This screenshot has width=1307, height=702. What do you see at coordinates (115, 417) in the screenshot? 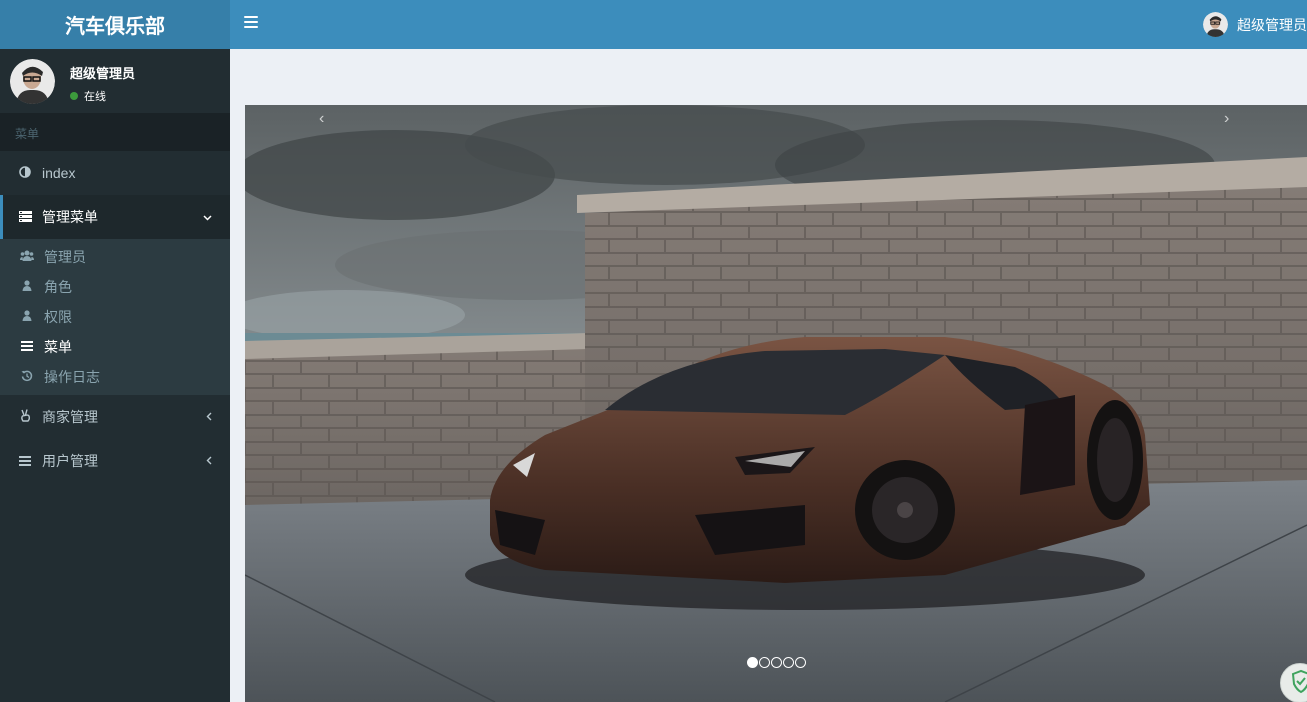
I see `sidebar-item-merchants: 商家管理` at bounding box center [115, 417].